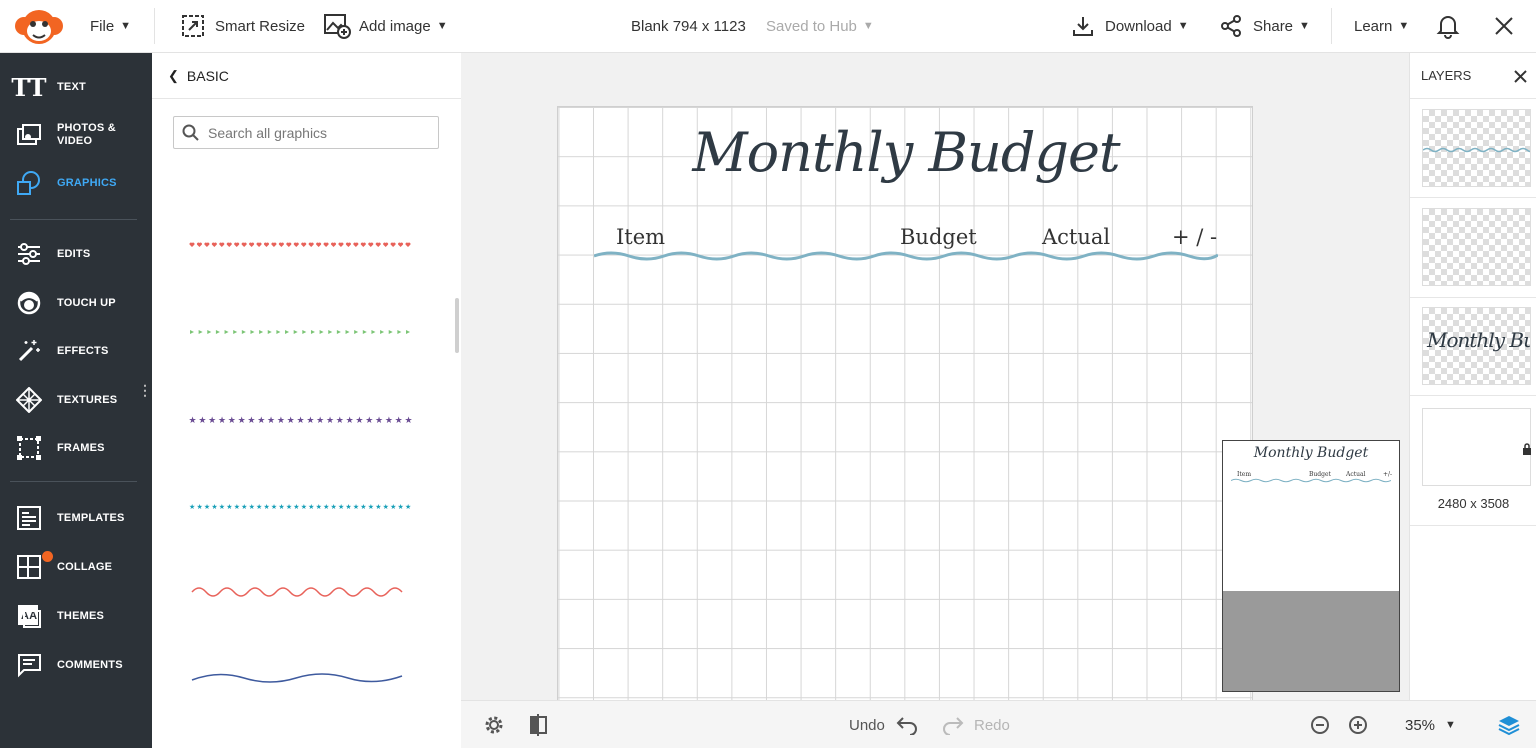  Describe the element at coordinates (39, 26) in the screenshot. I see `picmonkey-logo` at that location.